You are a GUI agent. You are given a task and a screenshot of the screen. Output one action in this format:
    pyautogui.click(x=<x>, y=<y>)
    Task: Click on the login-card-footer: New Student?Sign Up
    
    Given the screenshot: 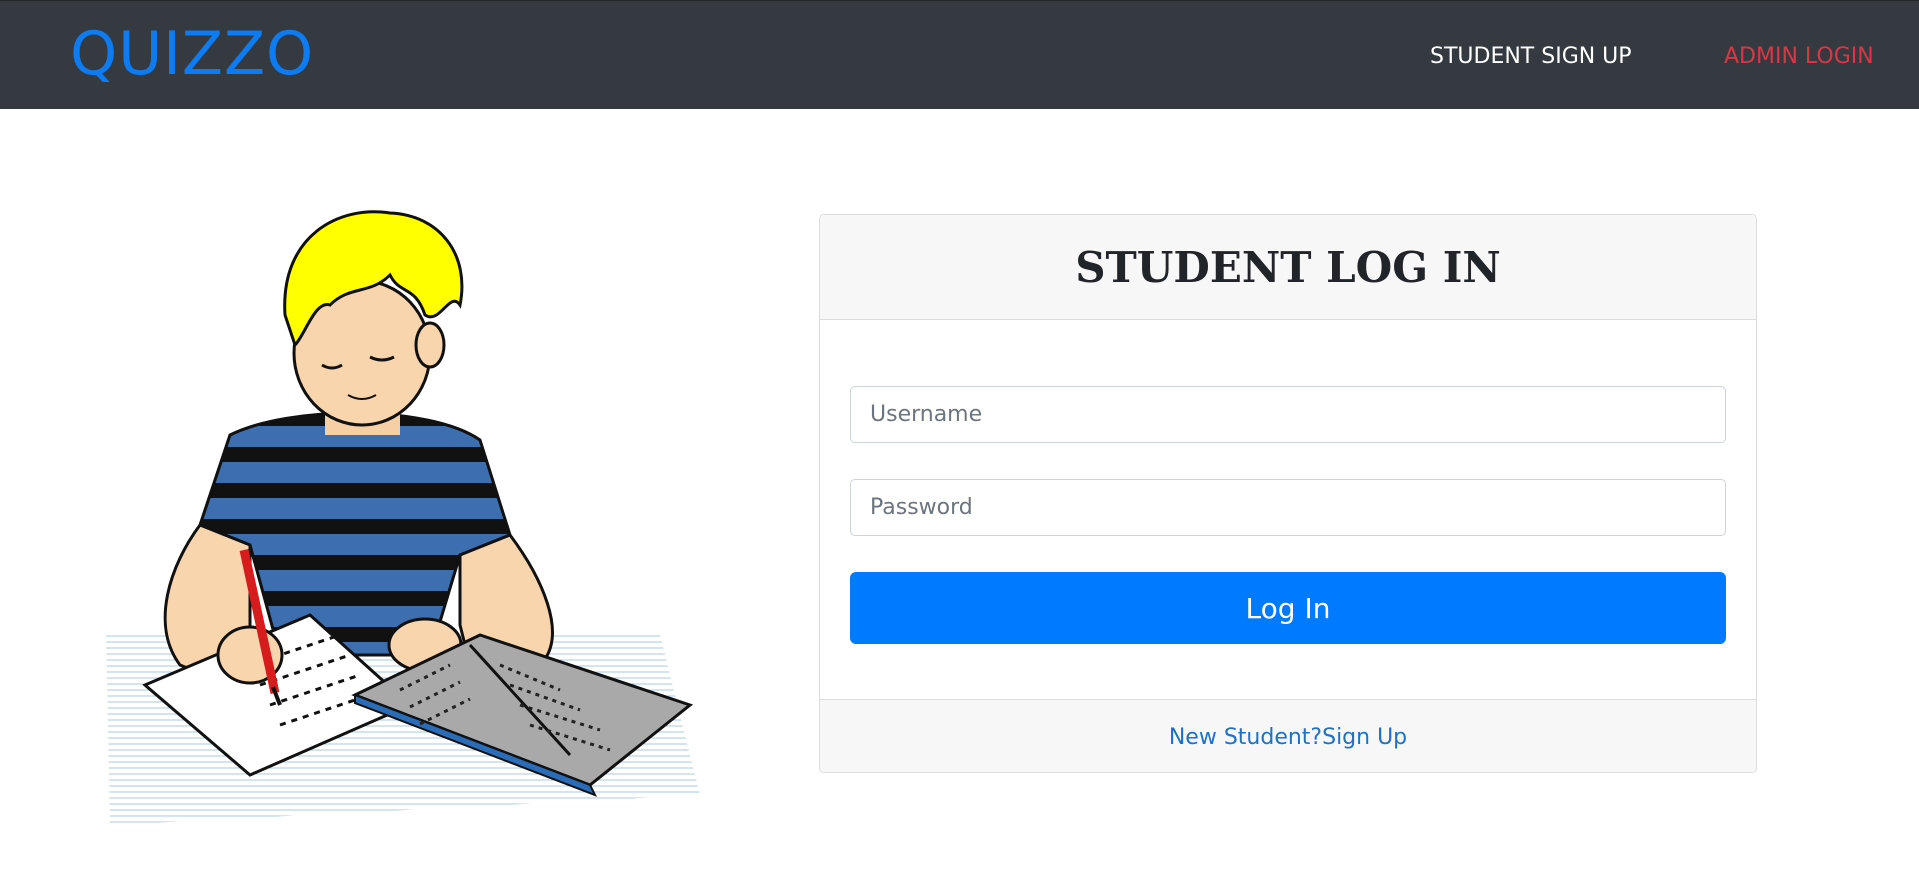 What is the action you would take?
    pyautogui.click(x=1288, y=735)
    